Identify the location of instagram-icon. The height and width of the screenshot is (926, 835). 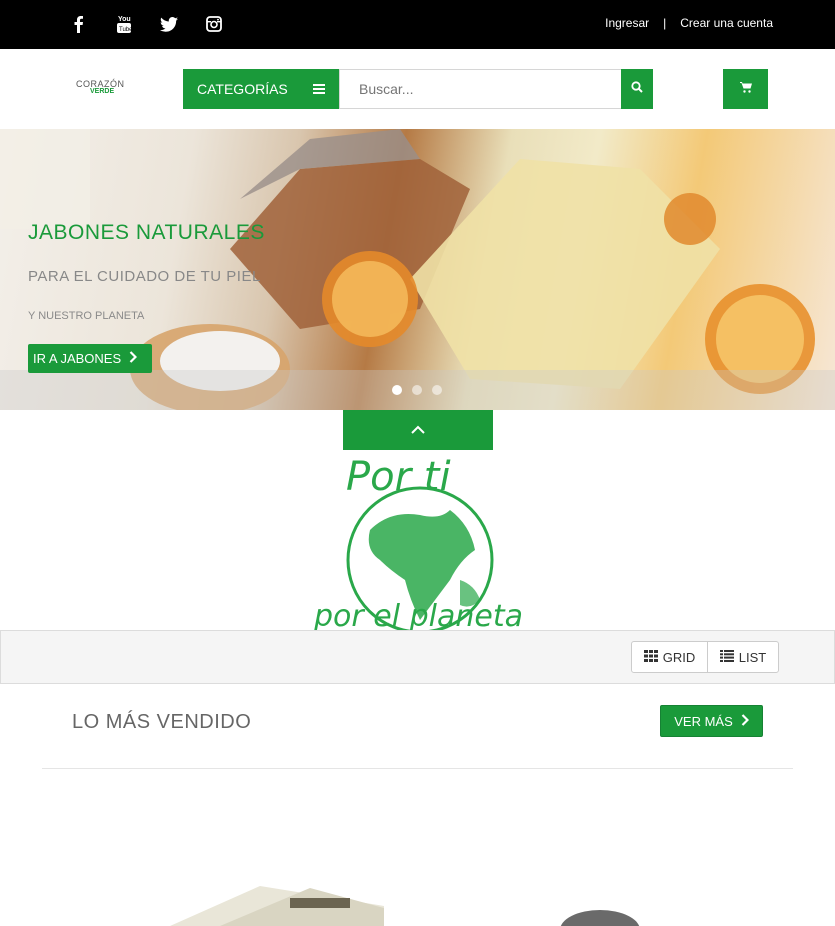
(214, 24).